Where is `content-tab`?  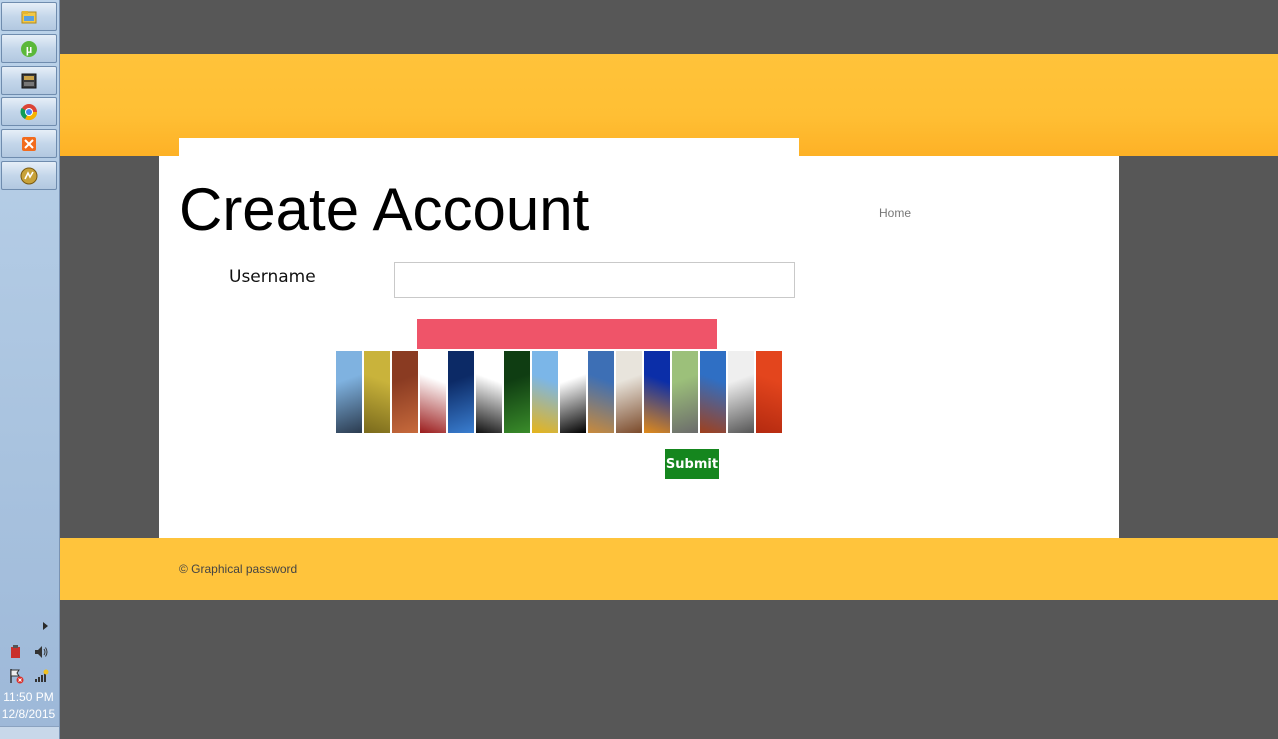 content-tab is located at coordinates (489, 147).